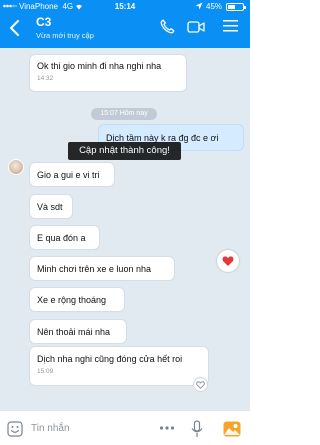 The image size is (320, 445). What do you see at coordinates (167, 26) in the screenshot?
I see `phone-icon` at bounding box center [167, 26].